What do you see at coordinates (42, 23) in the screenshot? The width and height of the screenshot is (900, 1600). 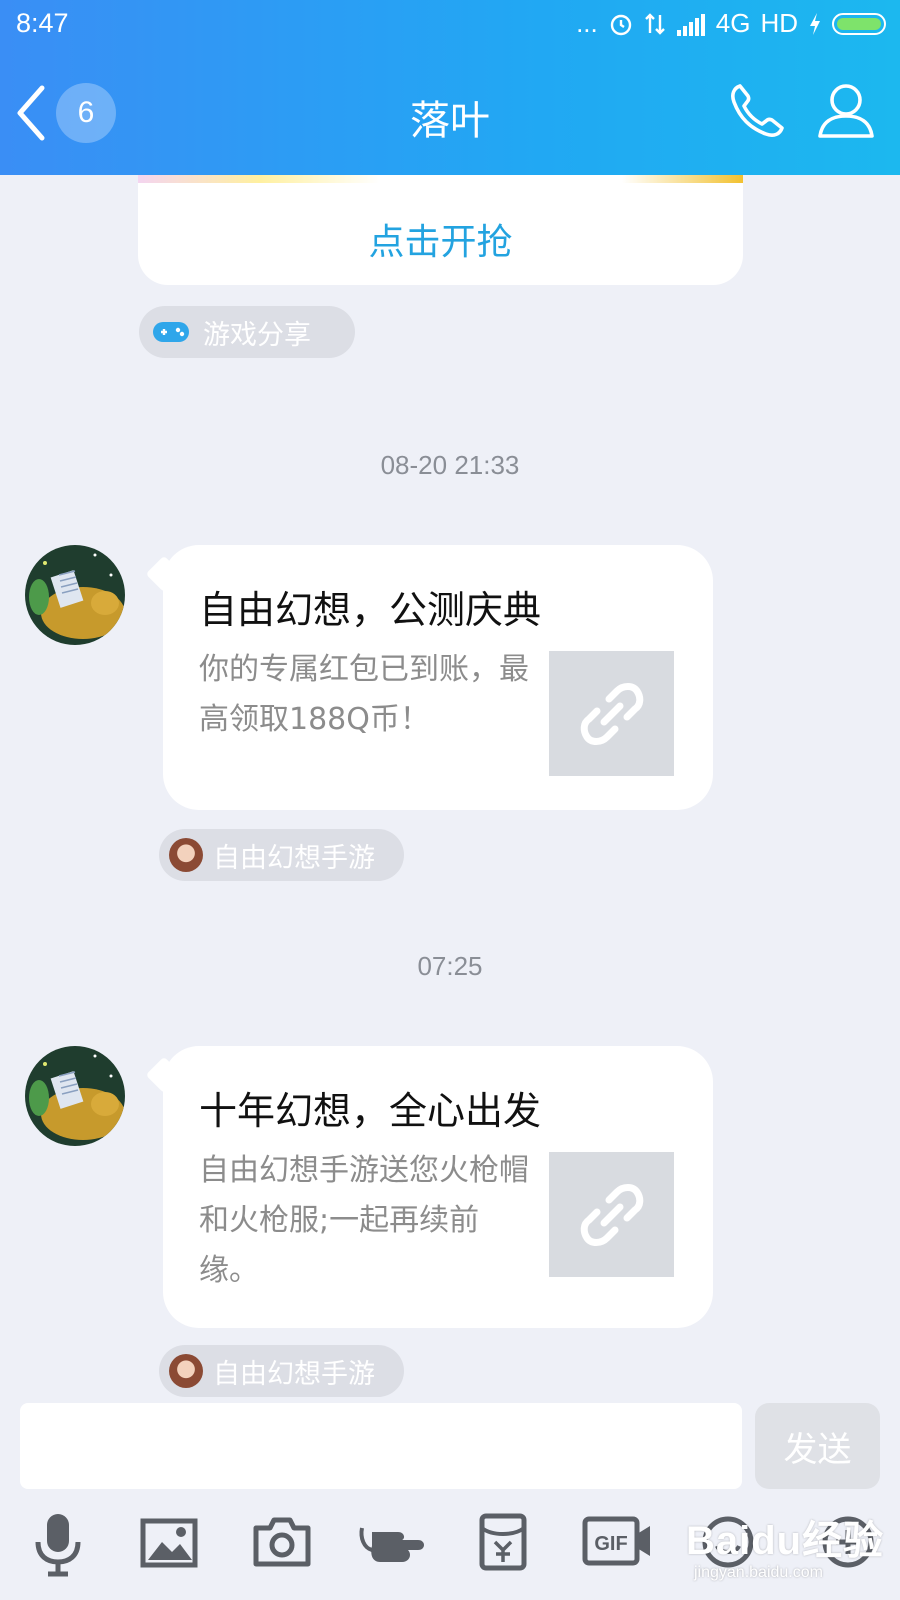 I see `status-time: 8:47` at bounding box center [42, 23].